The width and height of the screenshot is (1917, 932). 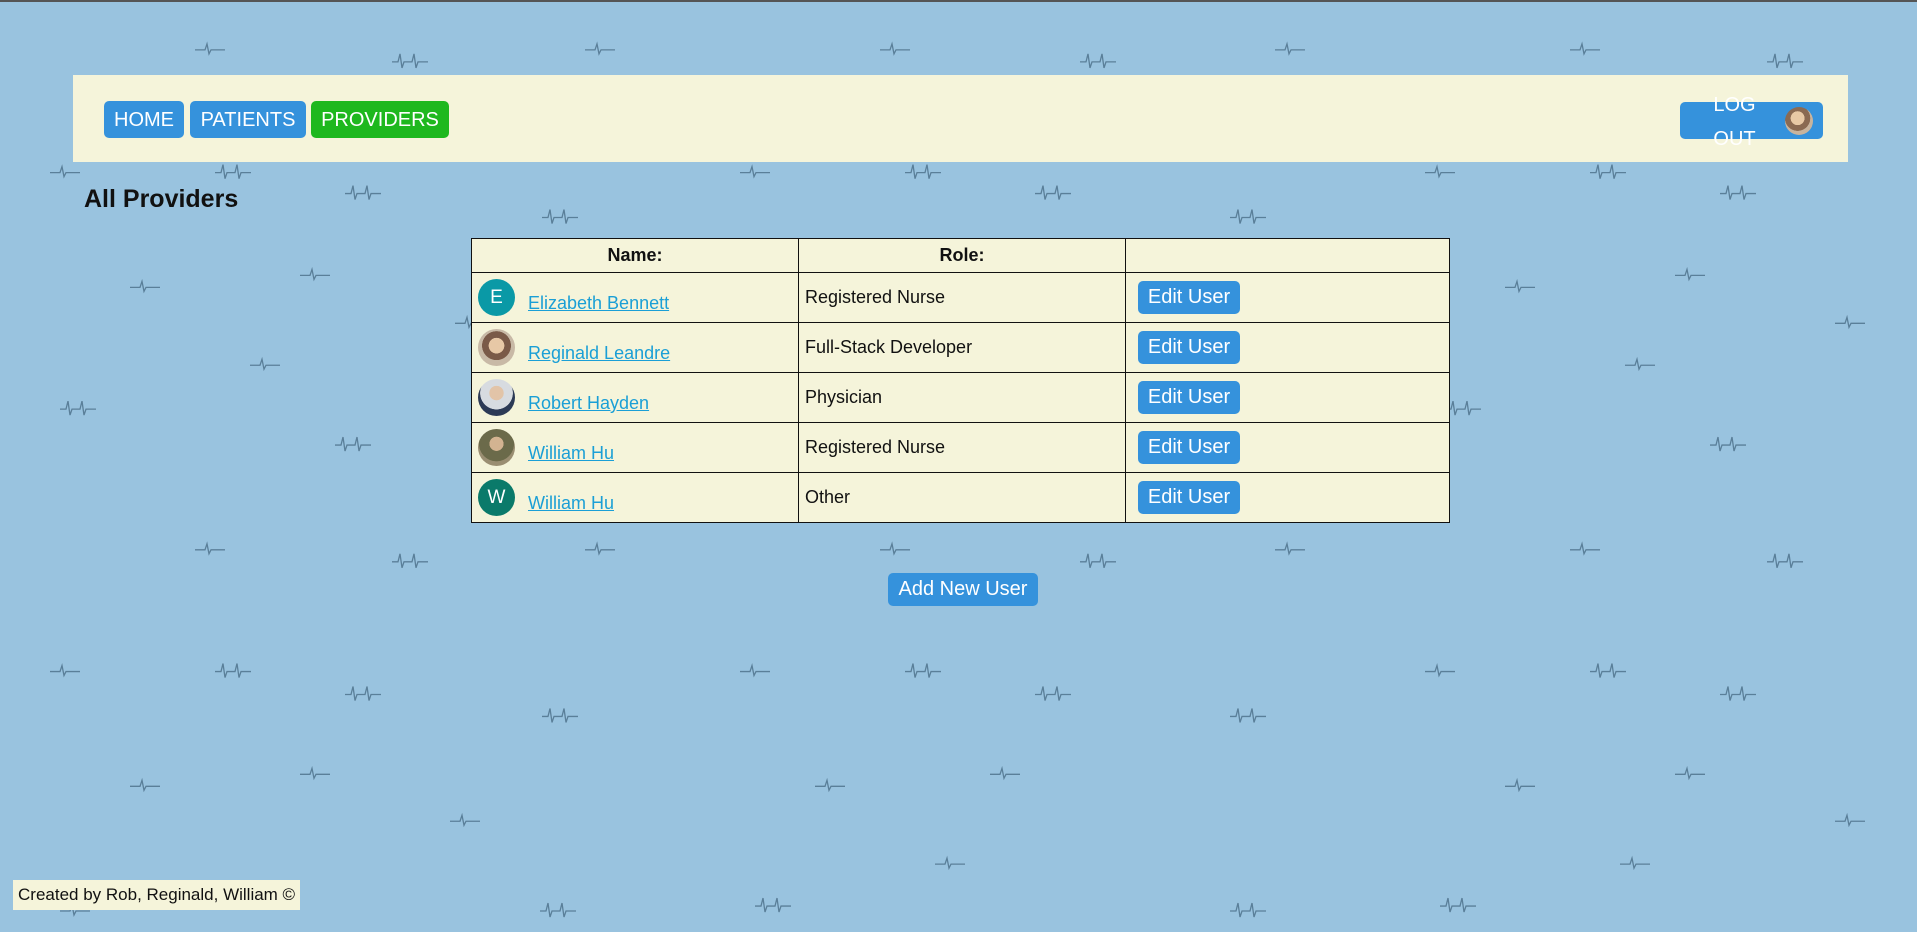 I want to click on table-row: Robert Hayden Physician Edit User, so click(x=960, y=397).